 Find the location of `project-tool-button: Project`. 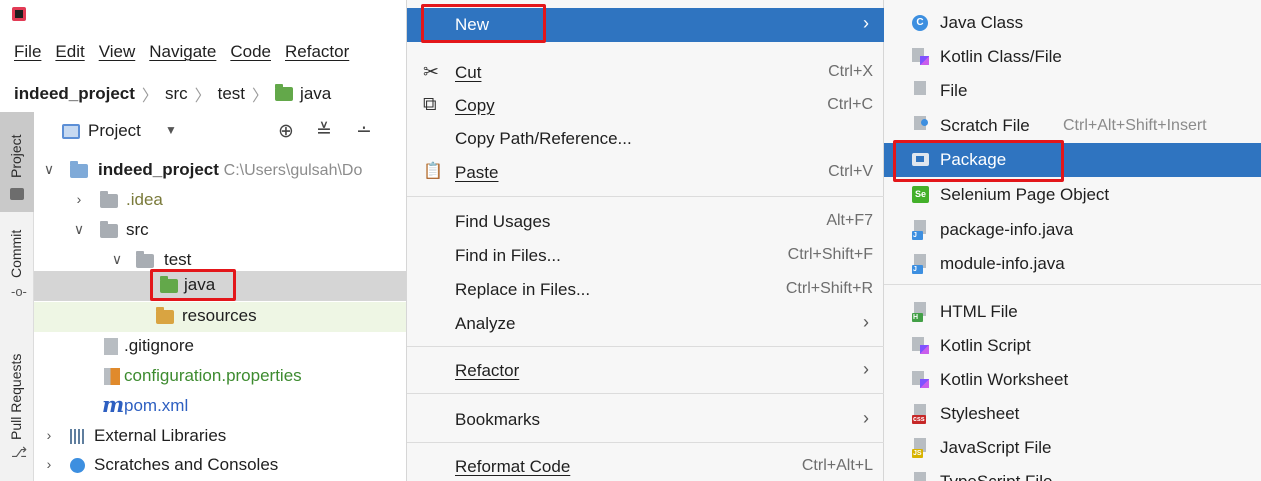

project-tool-button: Project is located at coordinates (17, 162).